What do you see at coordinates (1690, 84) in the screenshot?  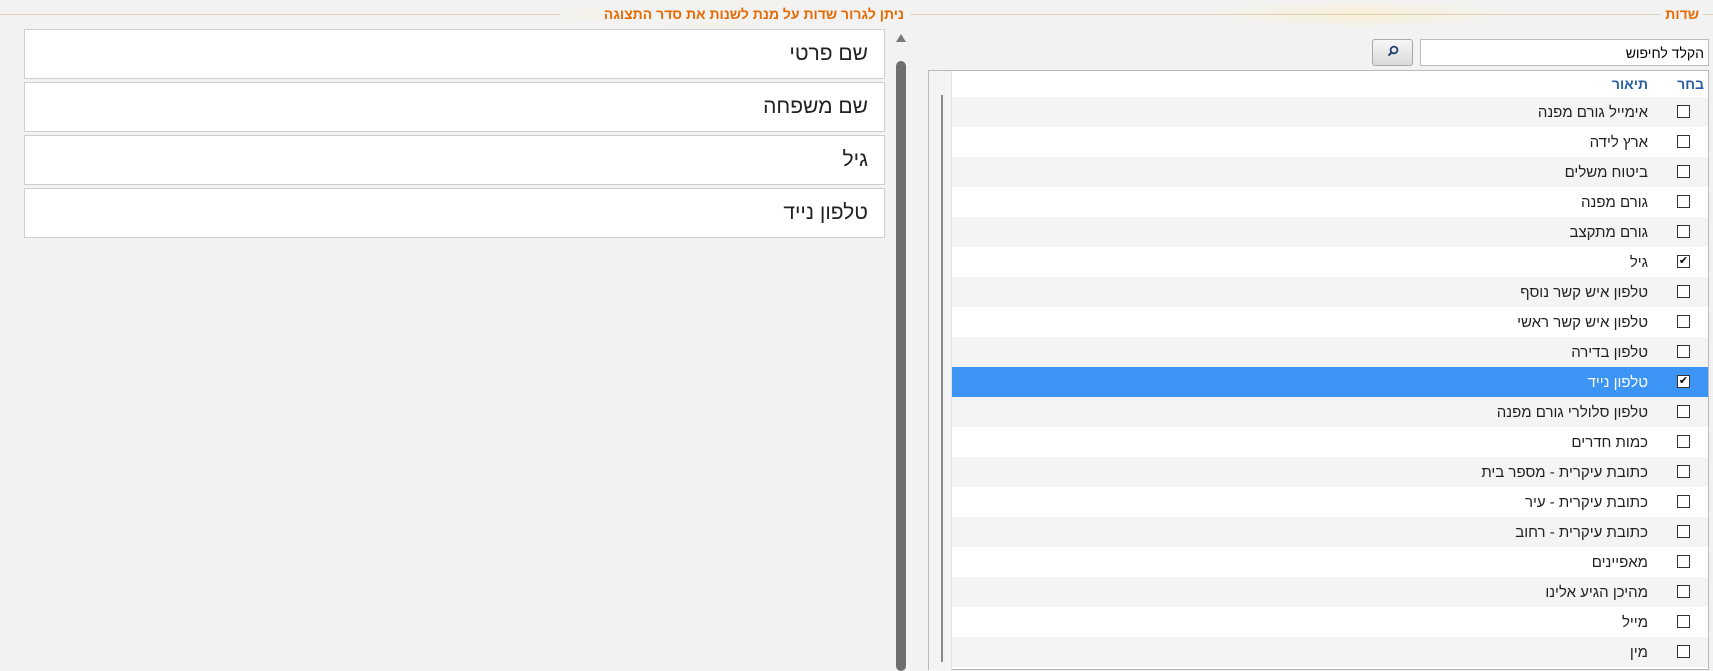 I see `column-header-select: בחר` at bounding box center [1690, 84].